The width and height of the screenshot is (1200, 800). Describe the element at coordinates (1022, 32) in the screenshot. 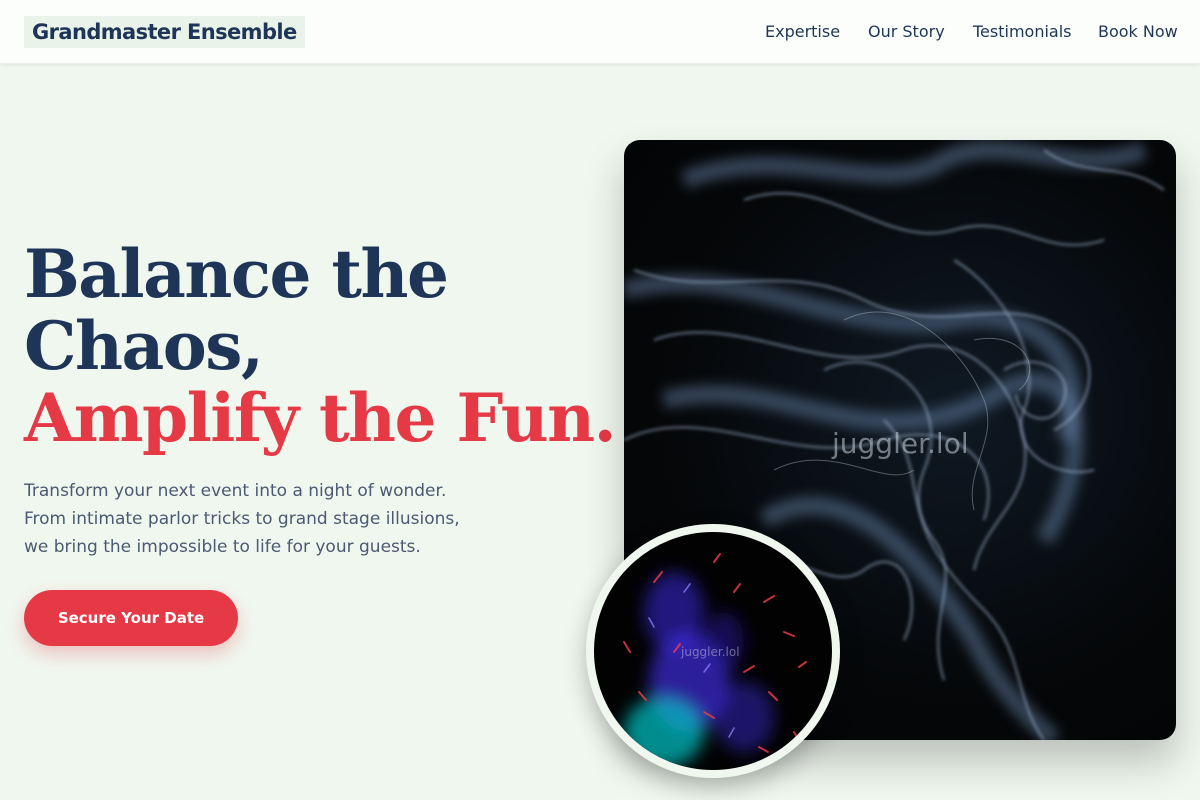

I see `nav-link-testimonials: Testimonials` at that location.